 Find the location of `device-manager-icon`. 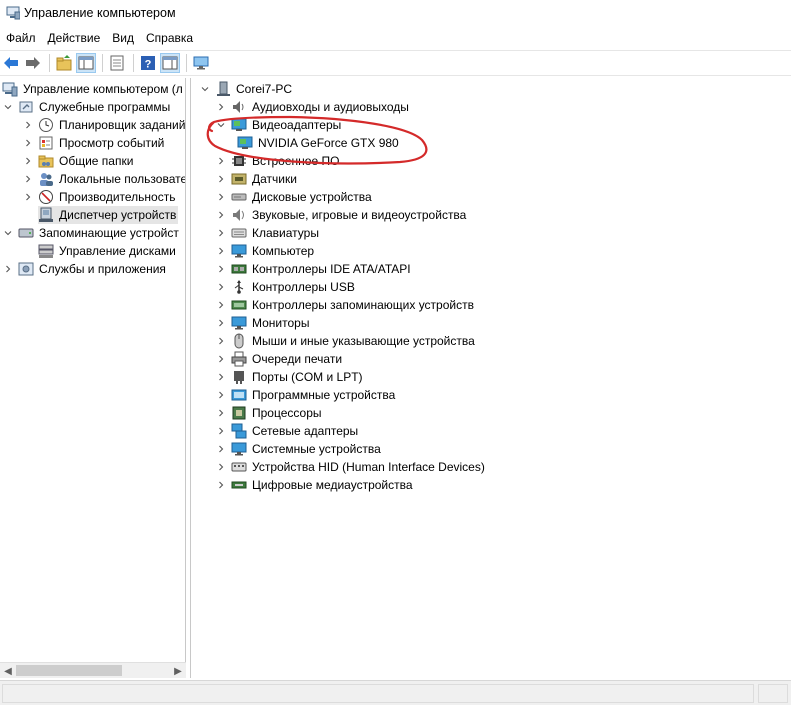

device-manager-icon is located at coordinates (46, 215).